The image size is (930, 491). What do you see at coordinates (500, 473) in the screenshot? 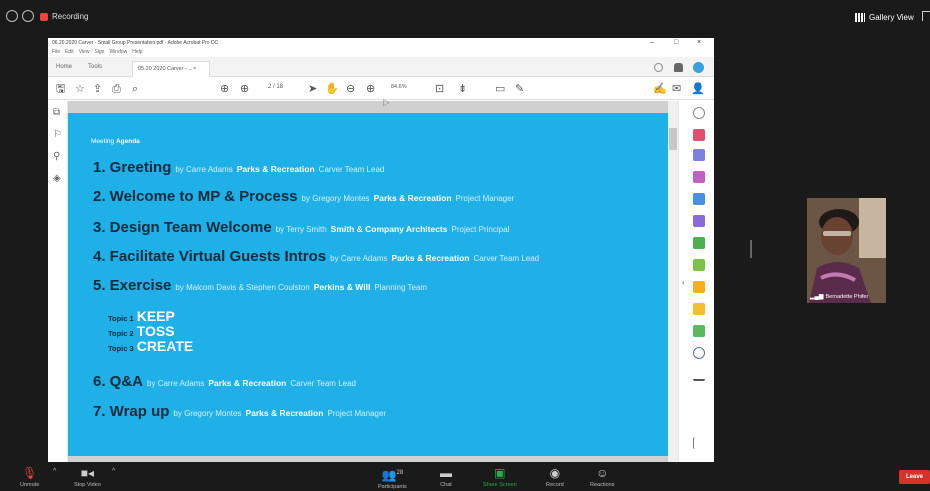
I see `share-screen-icon: ▣` at bounding box center [500, 473].